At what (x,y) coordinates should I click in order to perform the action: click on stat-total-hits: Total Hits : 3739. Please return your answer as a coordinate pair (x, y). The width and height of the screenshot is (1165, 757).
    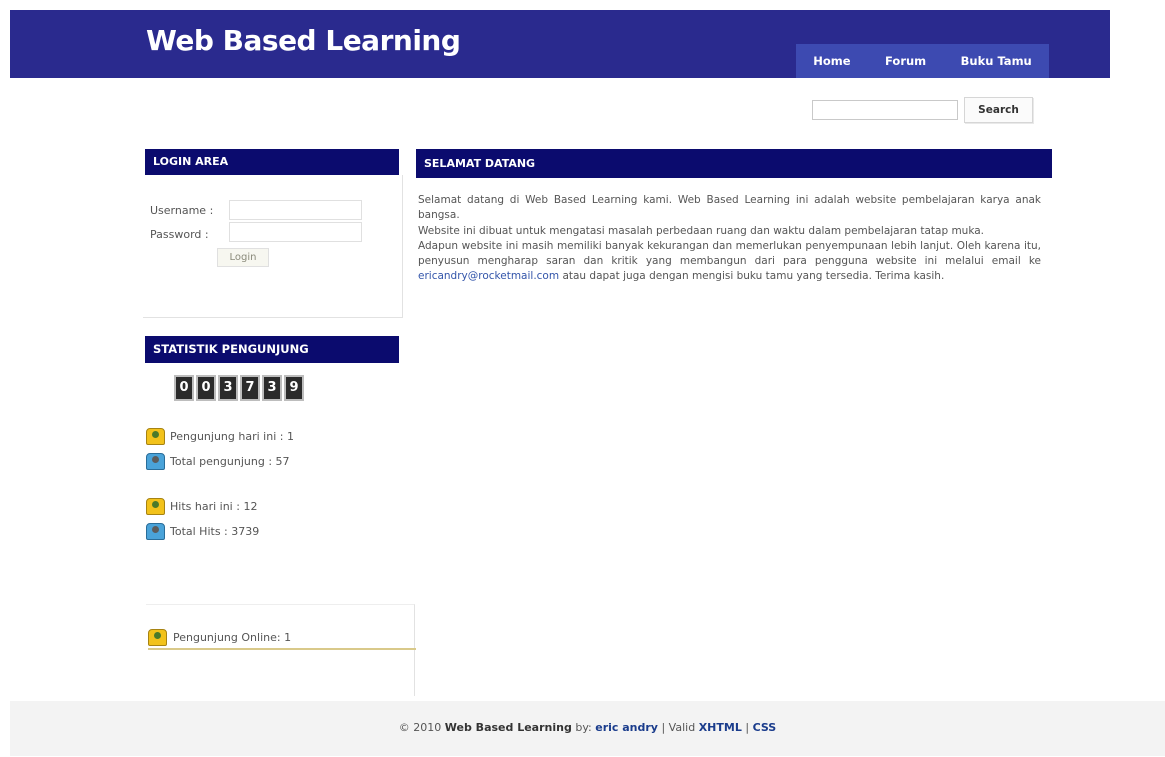
    Looking at the image, I should click on (202, 531).